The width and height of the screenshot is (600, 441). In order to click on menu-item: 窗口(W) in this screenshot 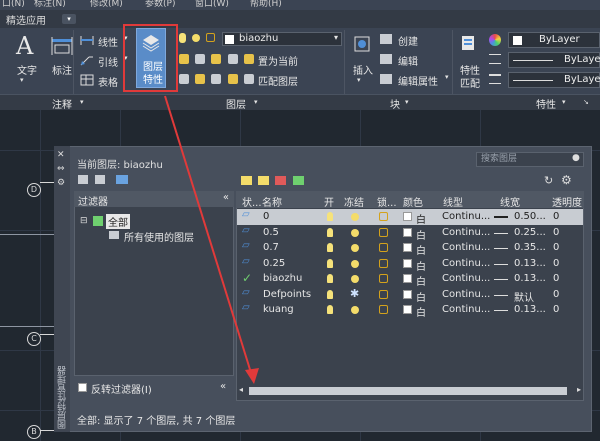, I will do `click(212, 4)`.